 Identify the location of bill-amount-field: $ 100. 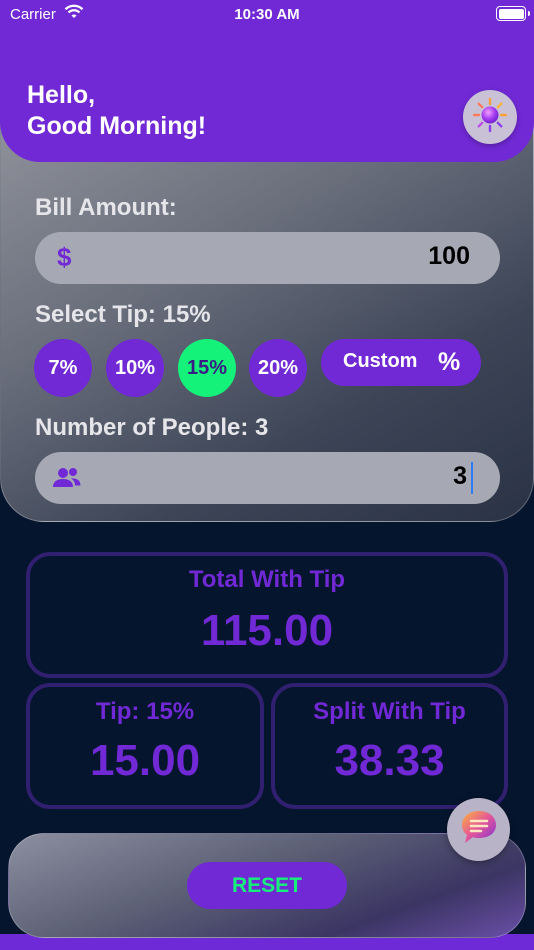
(267, 258).